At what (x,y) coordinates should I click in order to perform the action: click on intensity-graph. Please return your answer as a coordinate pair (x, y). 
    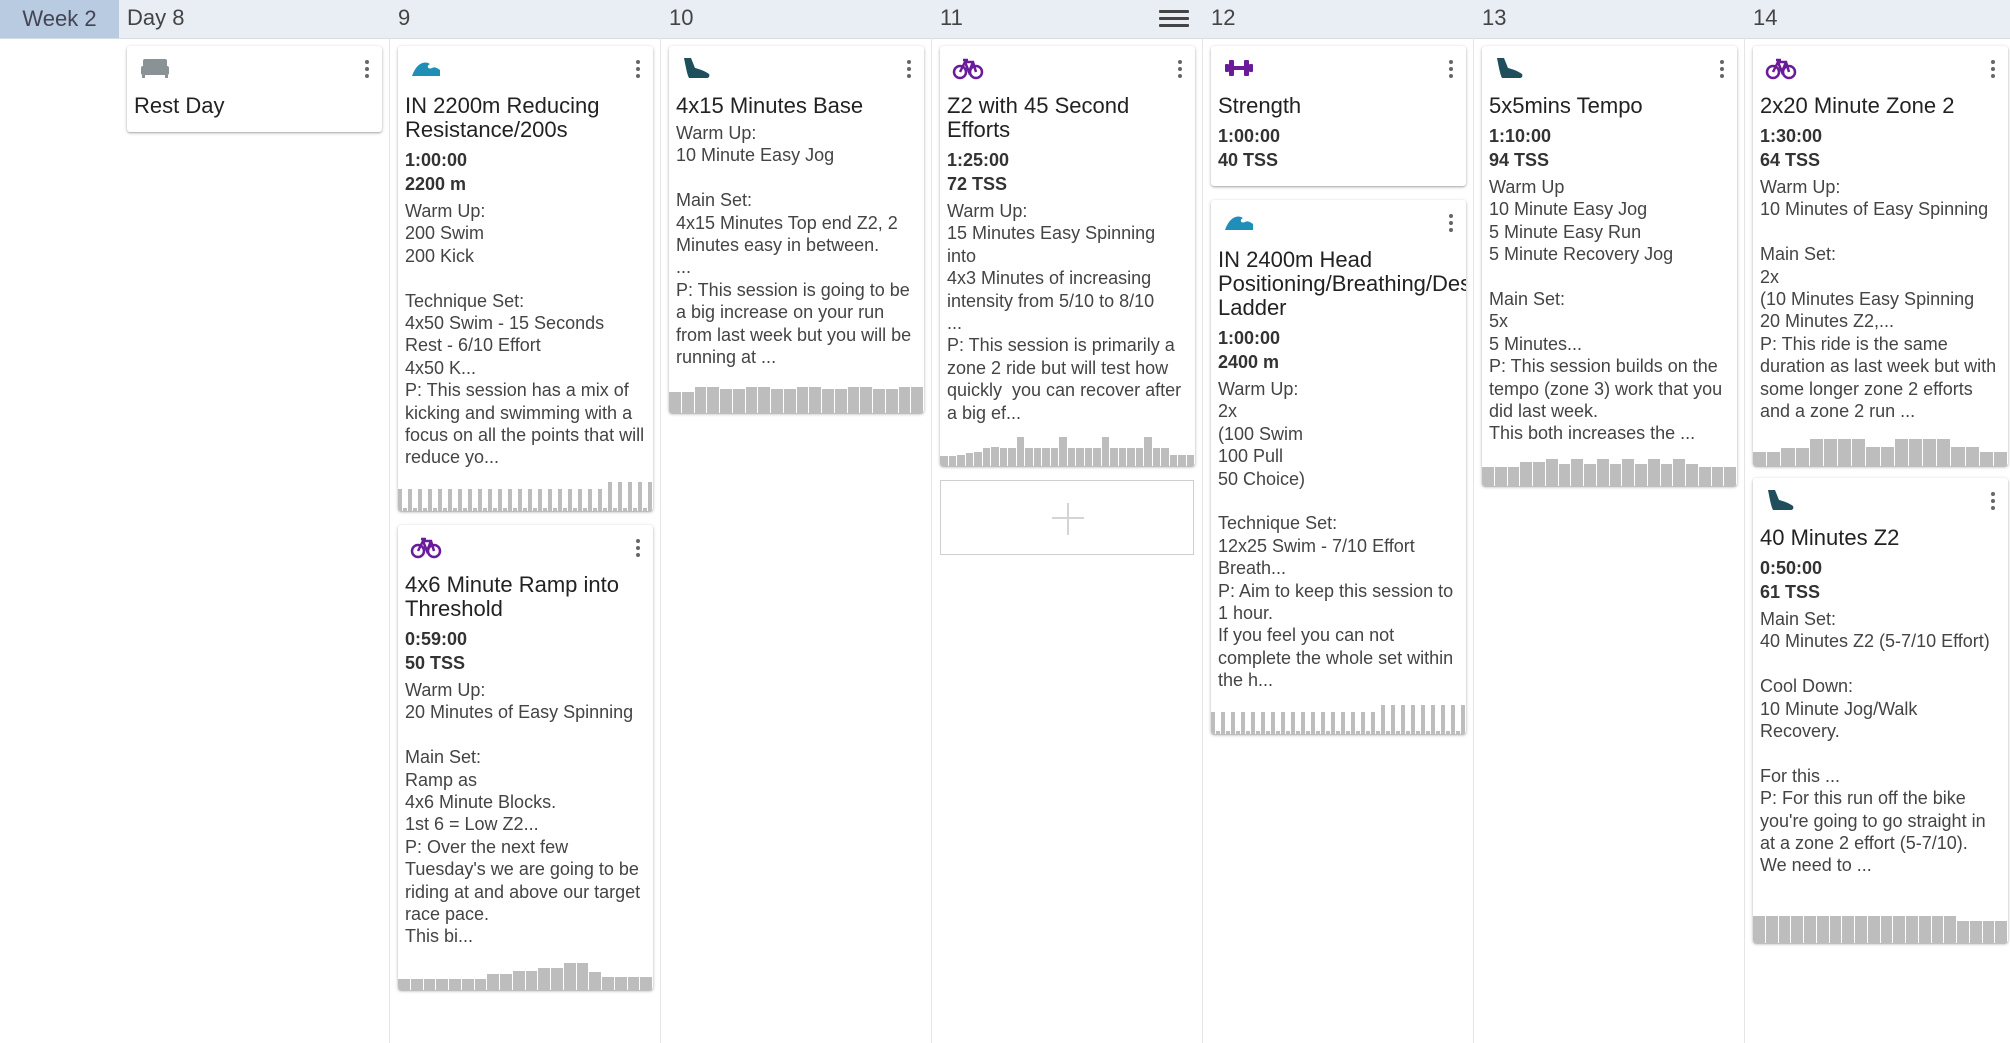
    Looking at the image, I should click on (1880, 450).